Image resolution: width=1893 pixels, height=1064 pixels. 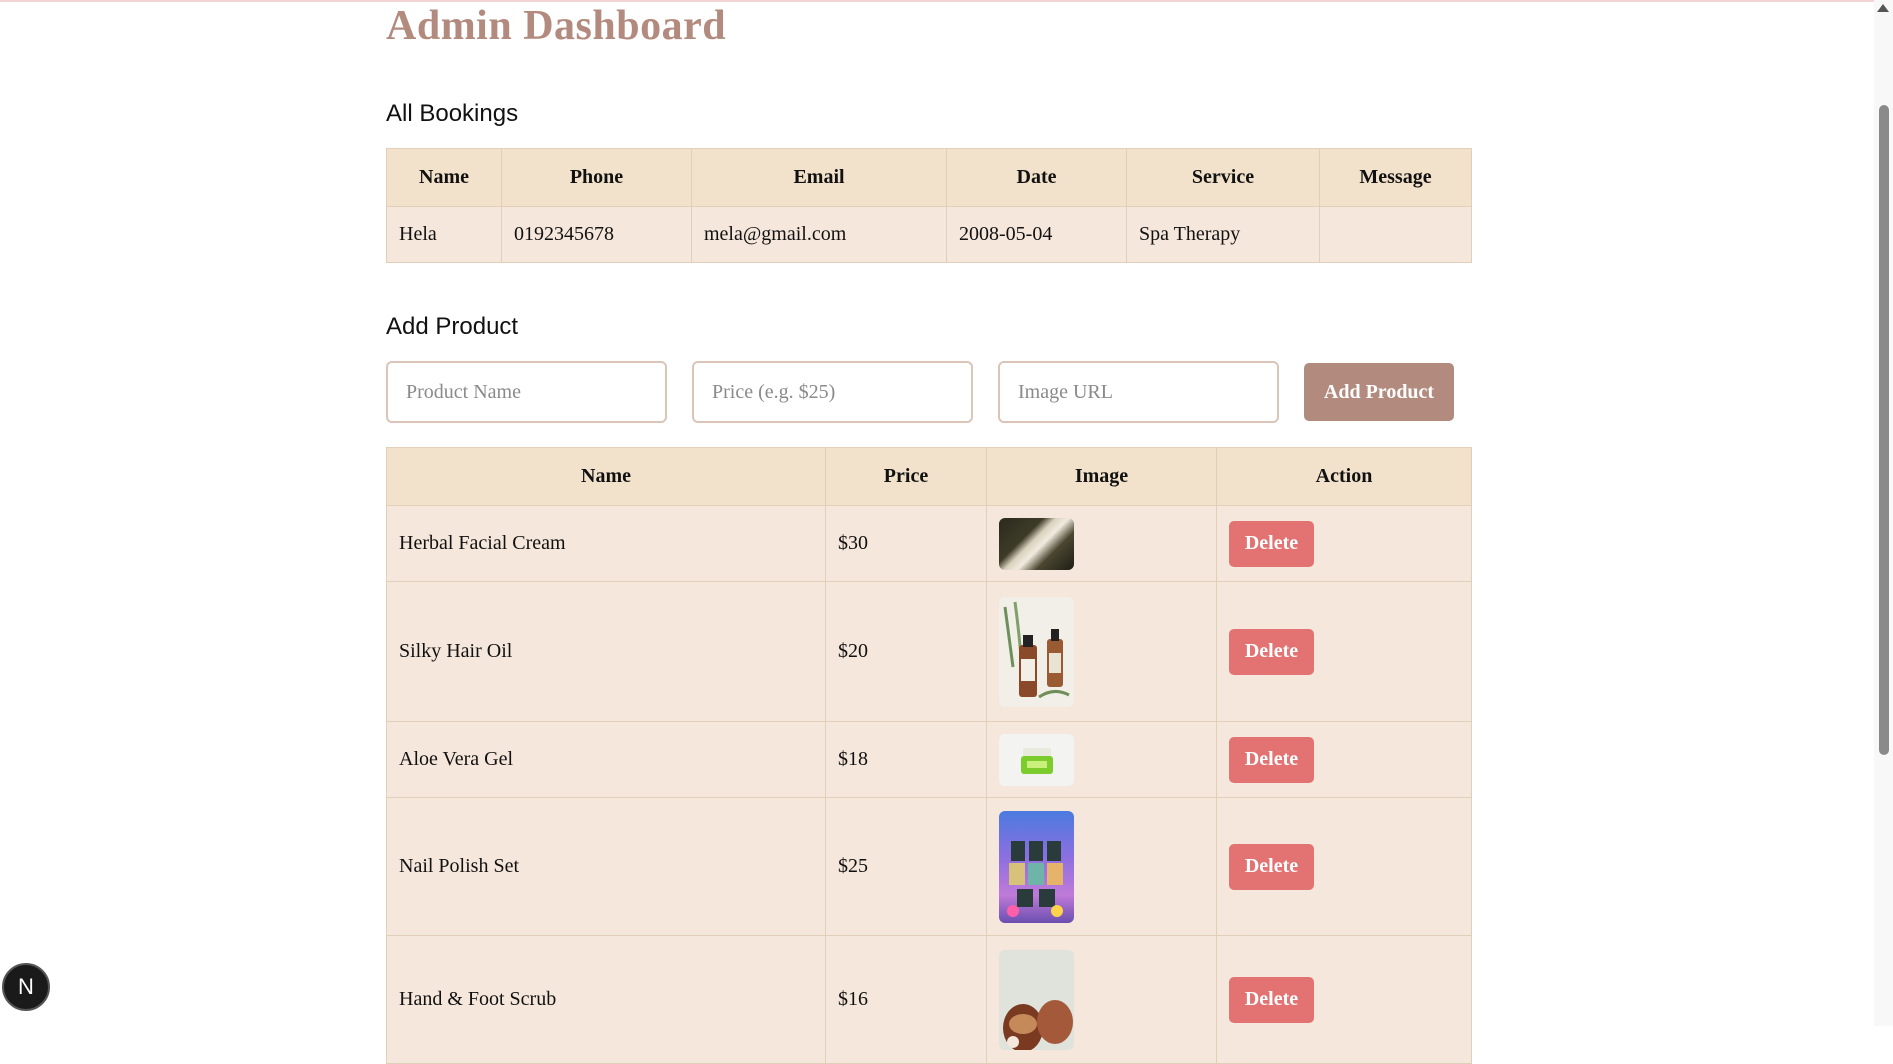 What do you see at coordinates (606, 759) in the screenshot?
I see `product-name: Aloe Vera Gel` at bounding box center [606, 759].